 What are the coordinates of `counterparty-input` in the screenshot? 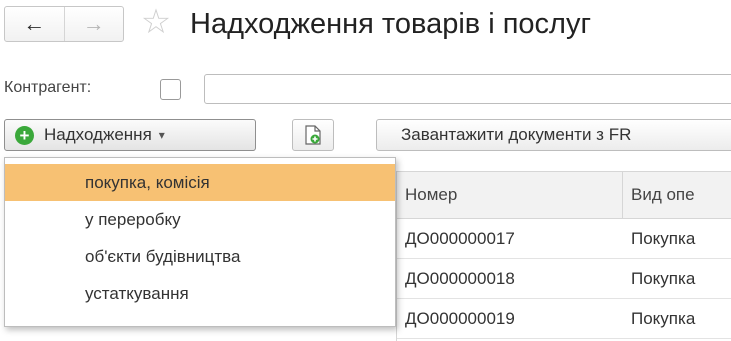 It's located at (467, 89).